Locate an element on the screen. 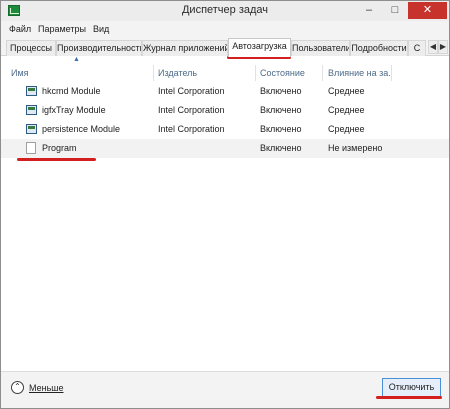  tab-users: Пользователи is located at coordinates (320, 48).